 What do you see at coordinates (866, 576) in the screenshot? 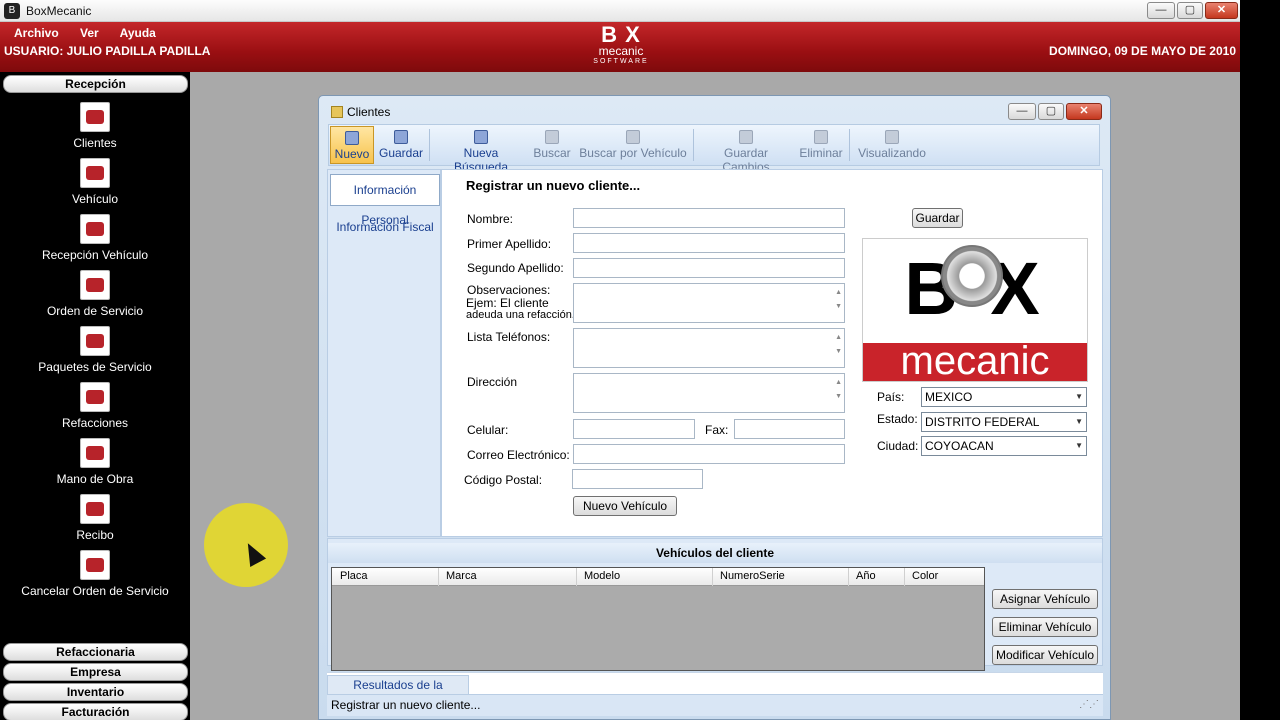
I see `column-ano: Año` at bounding box center [866, 576].